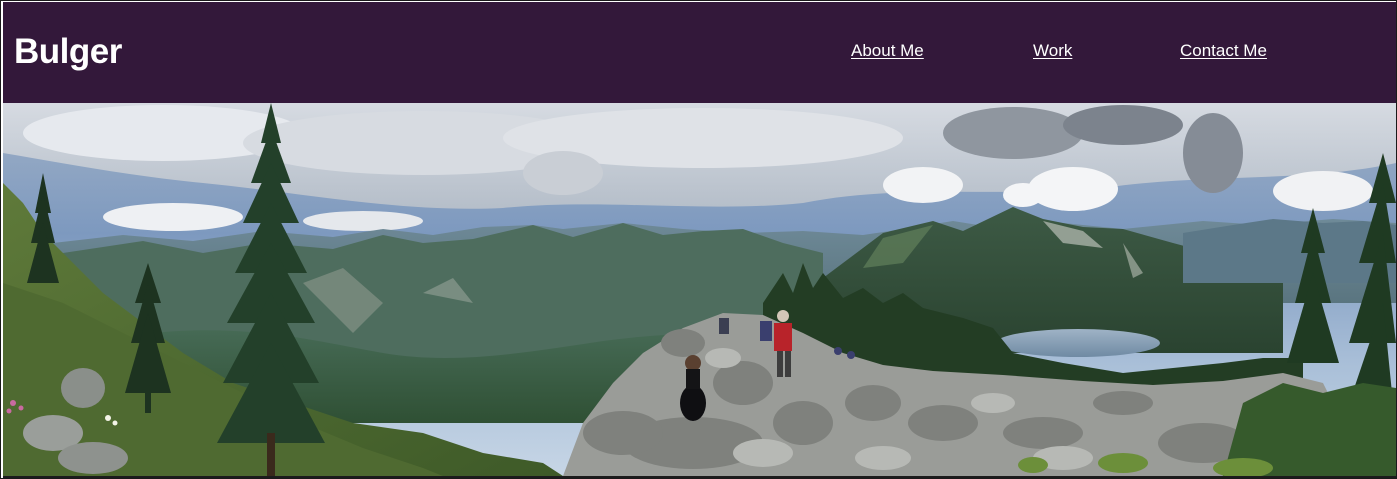 The height and width of the screenshot is (479, 1397). I want to click on nav-link-about-me: About Me, so click(887, 51).